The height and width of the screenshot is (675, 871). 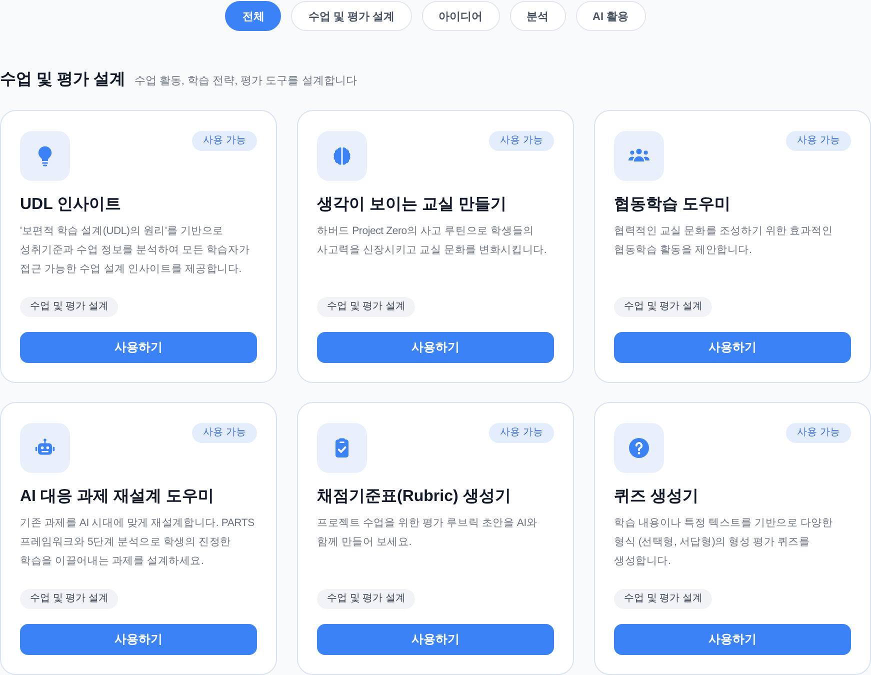 I want to click on section-title: 수업 및 평가 설계, so click(x=63, y=80).